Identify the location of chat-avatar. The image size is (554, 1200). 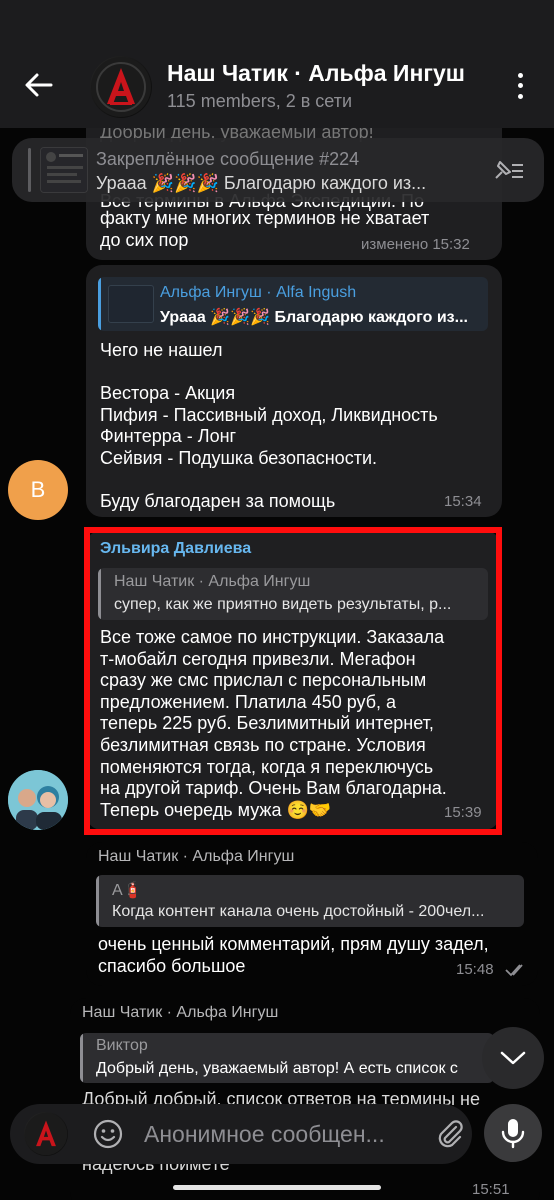
(121, 87).